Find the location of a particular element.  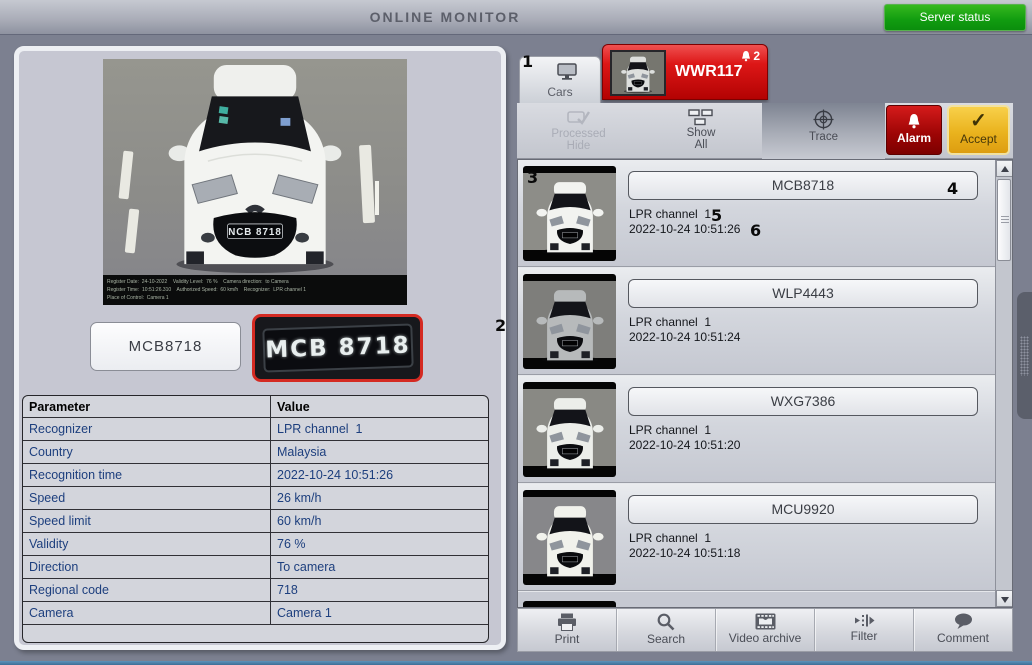

list-time: 2022-10-24 10:51:26 is located at coordinates (685, 229).